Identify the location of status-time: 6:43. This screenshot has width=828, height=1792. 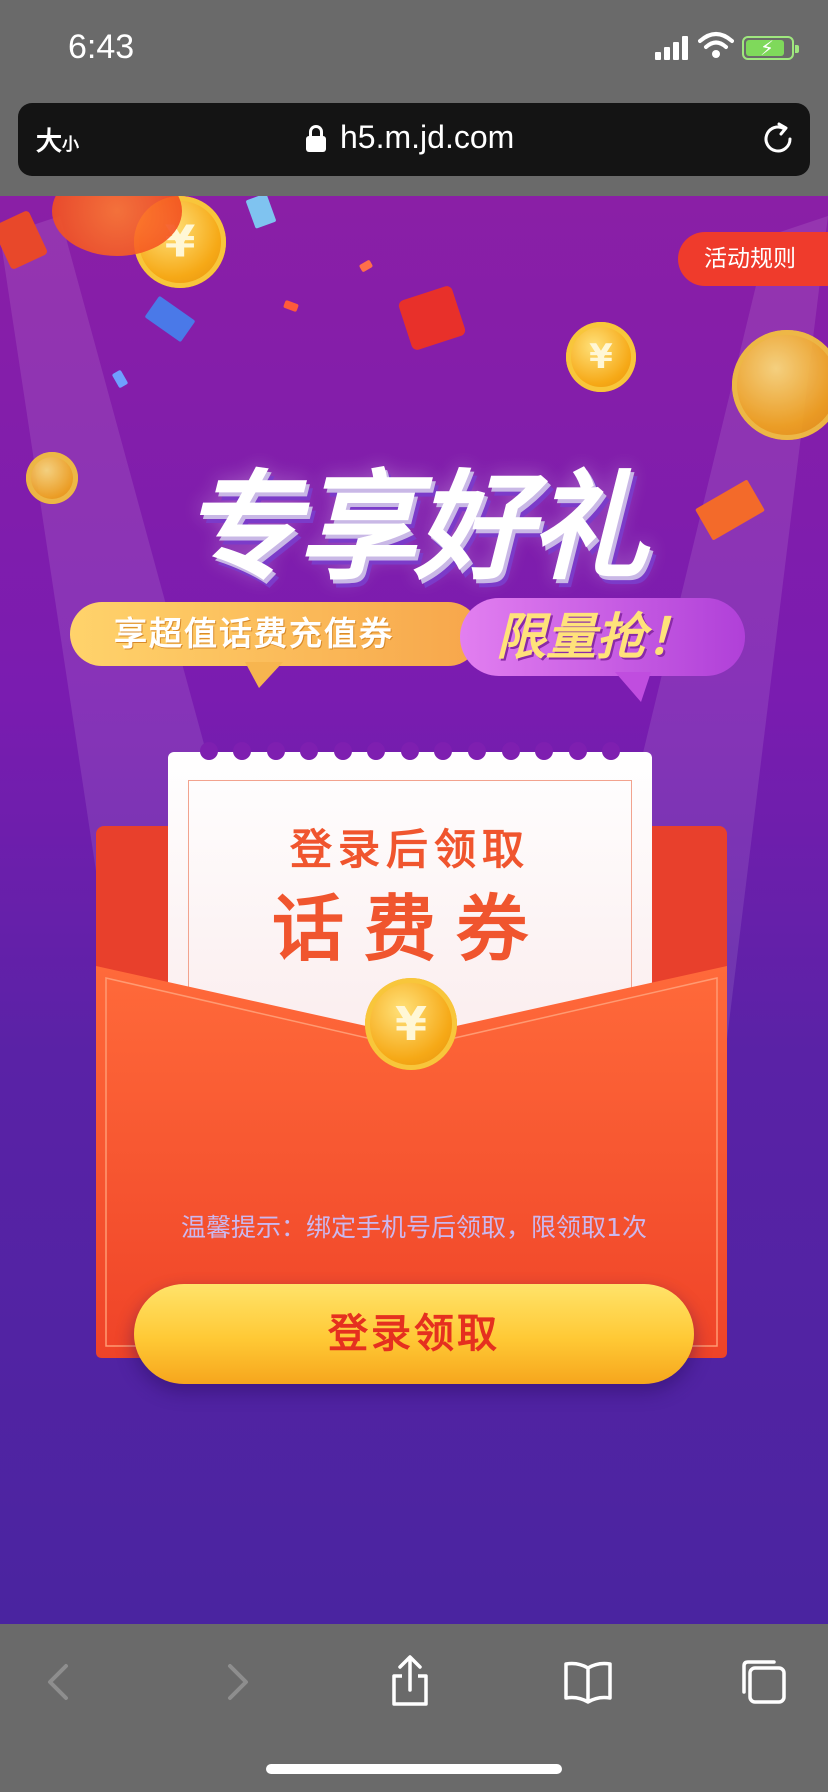
(101, 47).